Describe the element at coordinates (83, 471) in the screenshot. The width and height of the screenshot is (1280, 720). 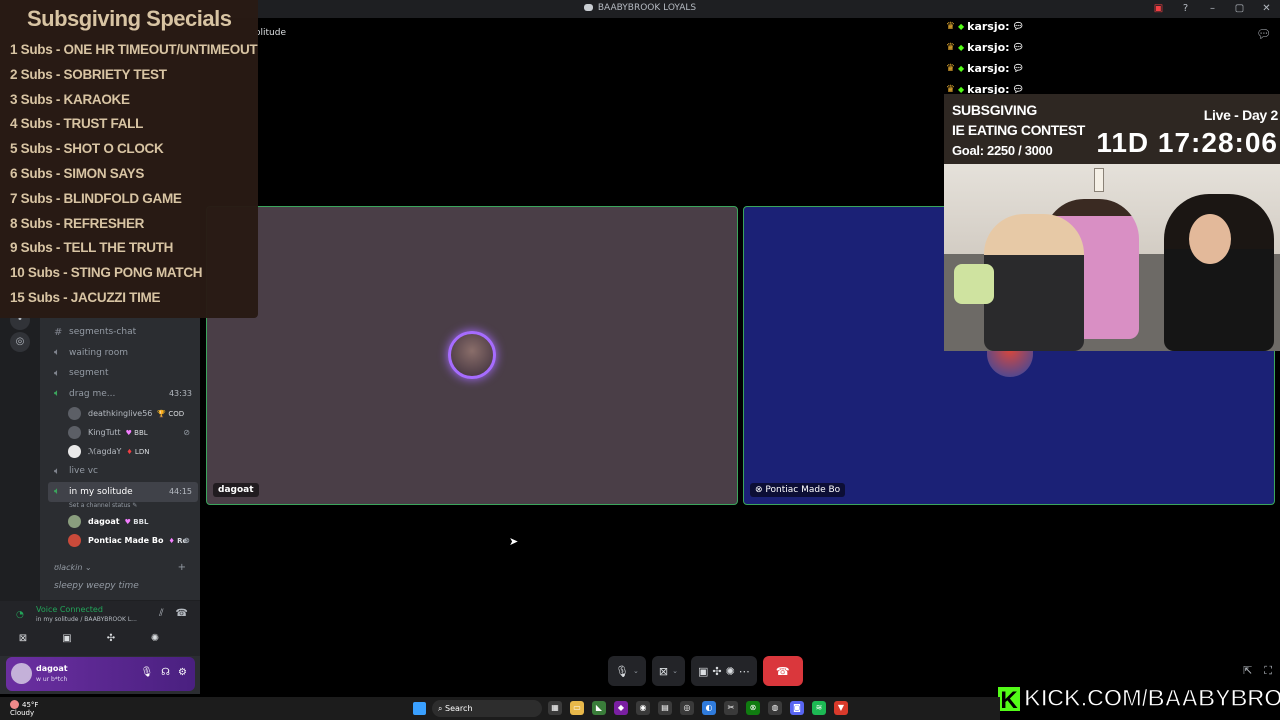
I see `channel-label: live vc` at that location.